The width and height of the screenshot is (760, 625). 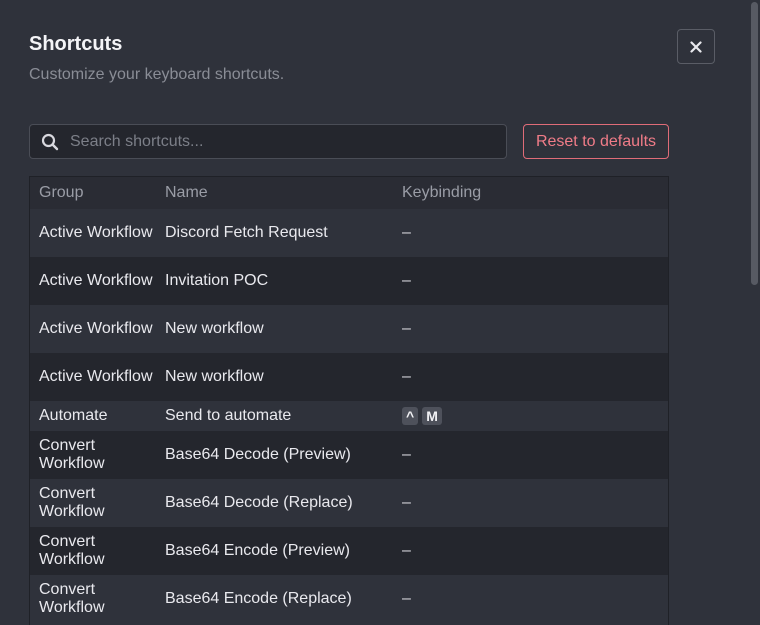 I want to click on table-row: Convert Workflow Base64 Encode (Replace) –, so click(x=349, y=599).